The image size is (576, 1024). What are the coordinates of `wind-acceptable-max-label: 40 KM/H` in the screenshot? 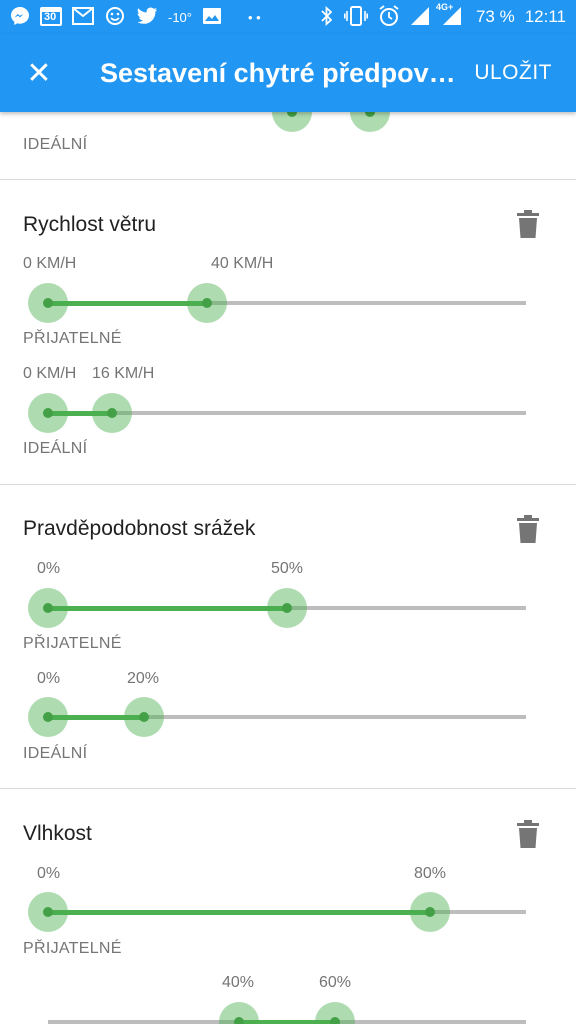 It's located at (242, 263).